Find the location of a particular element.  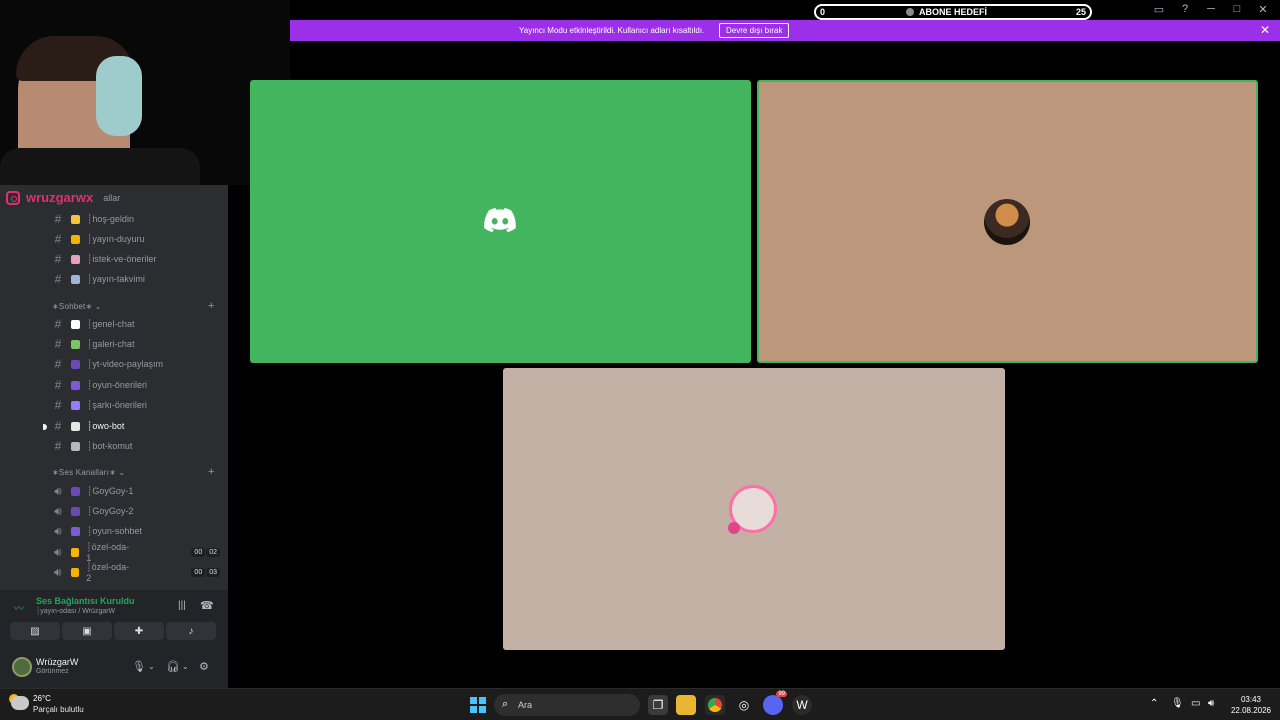

soundboard-icon: ♪ is located at coordinates (191, 631).